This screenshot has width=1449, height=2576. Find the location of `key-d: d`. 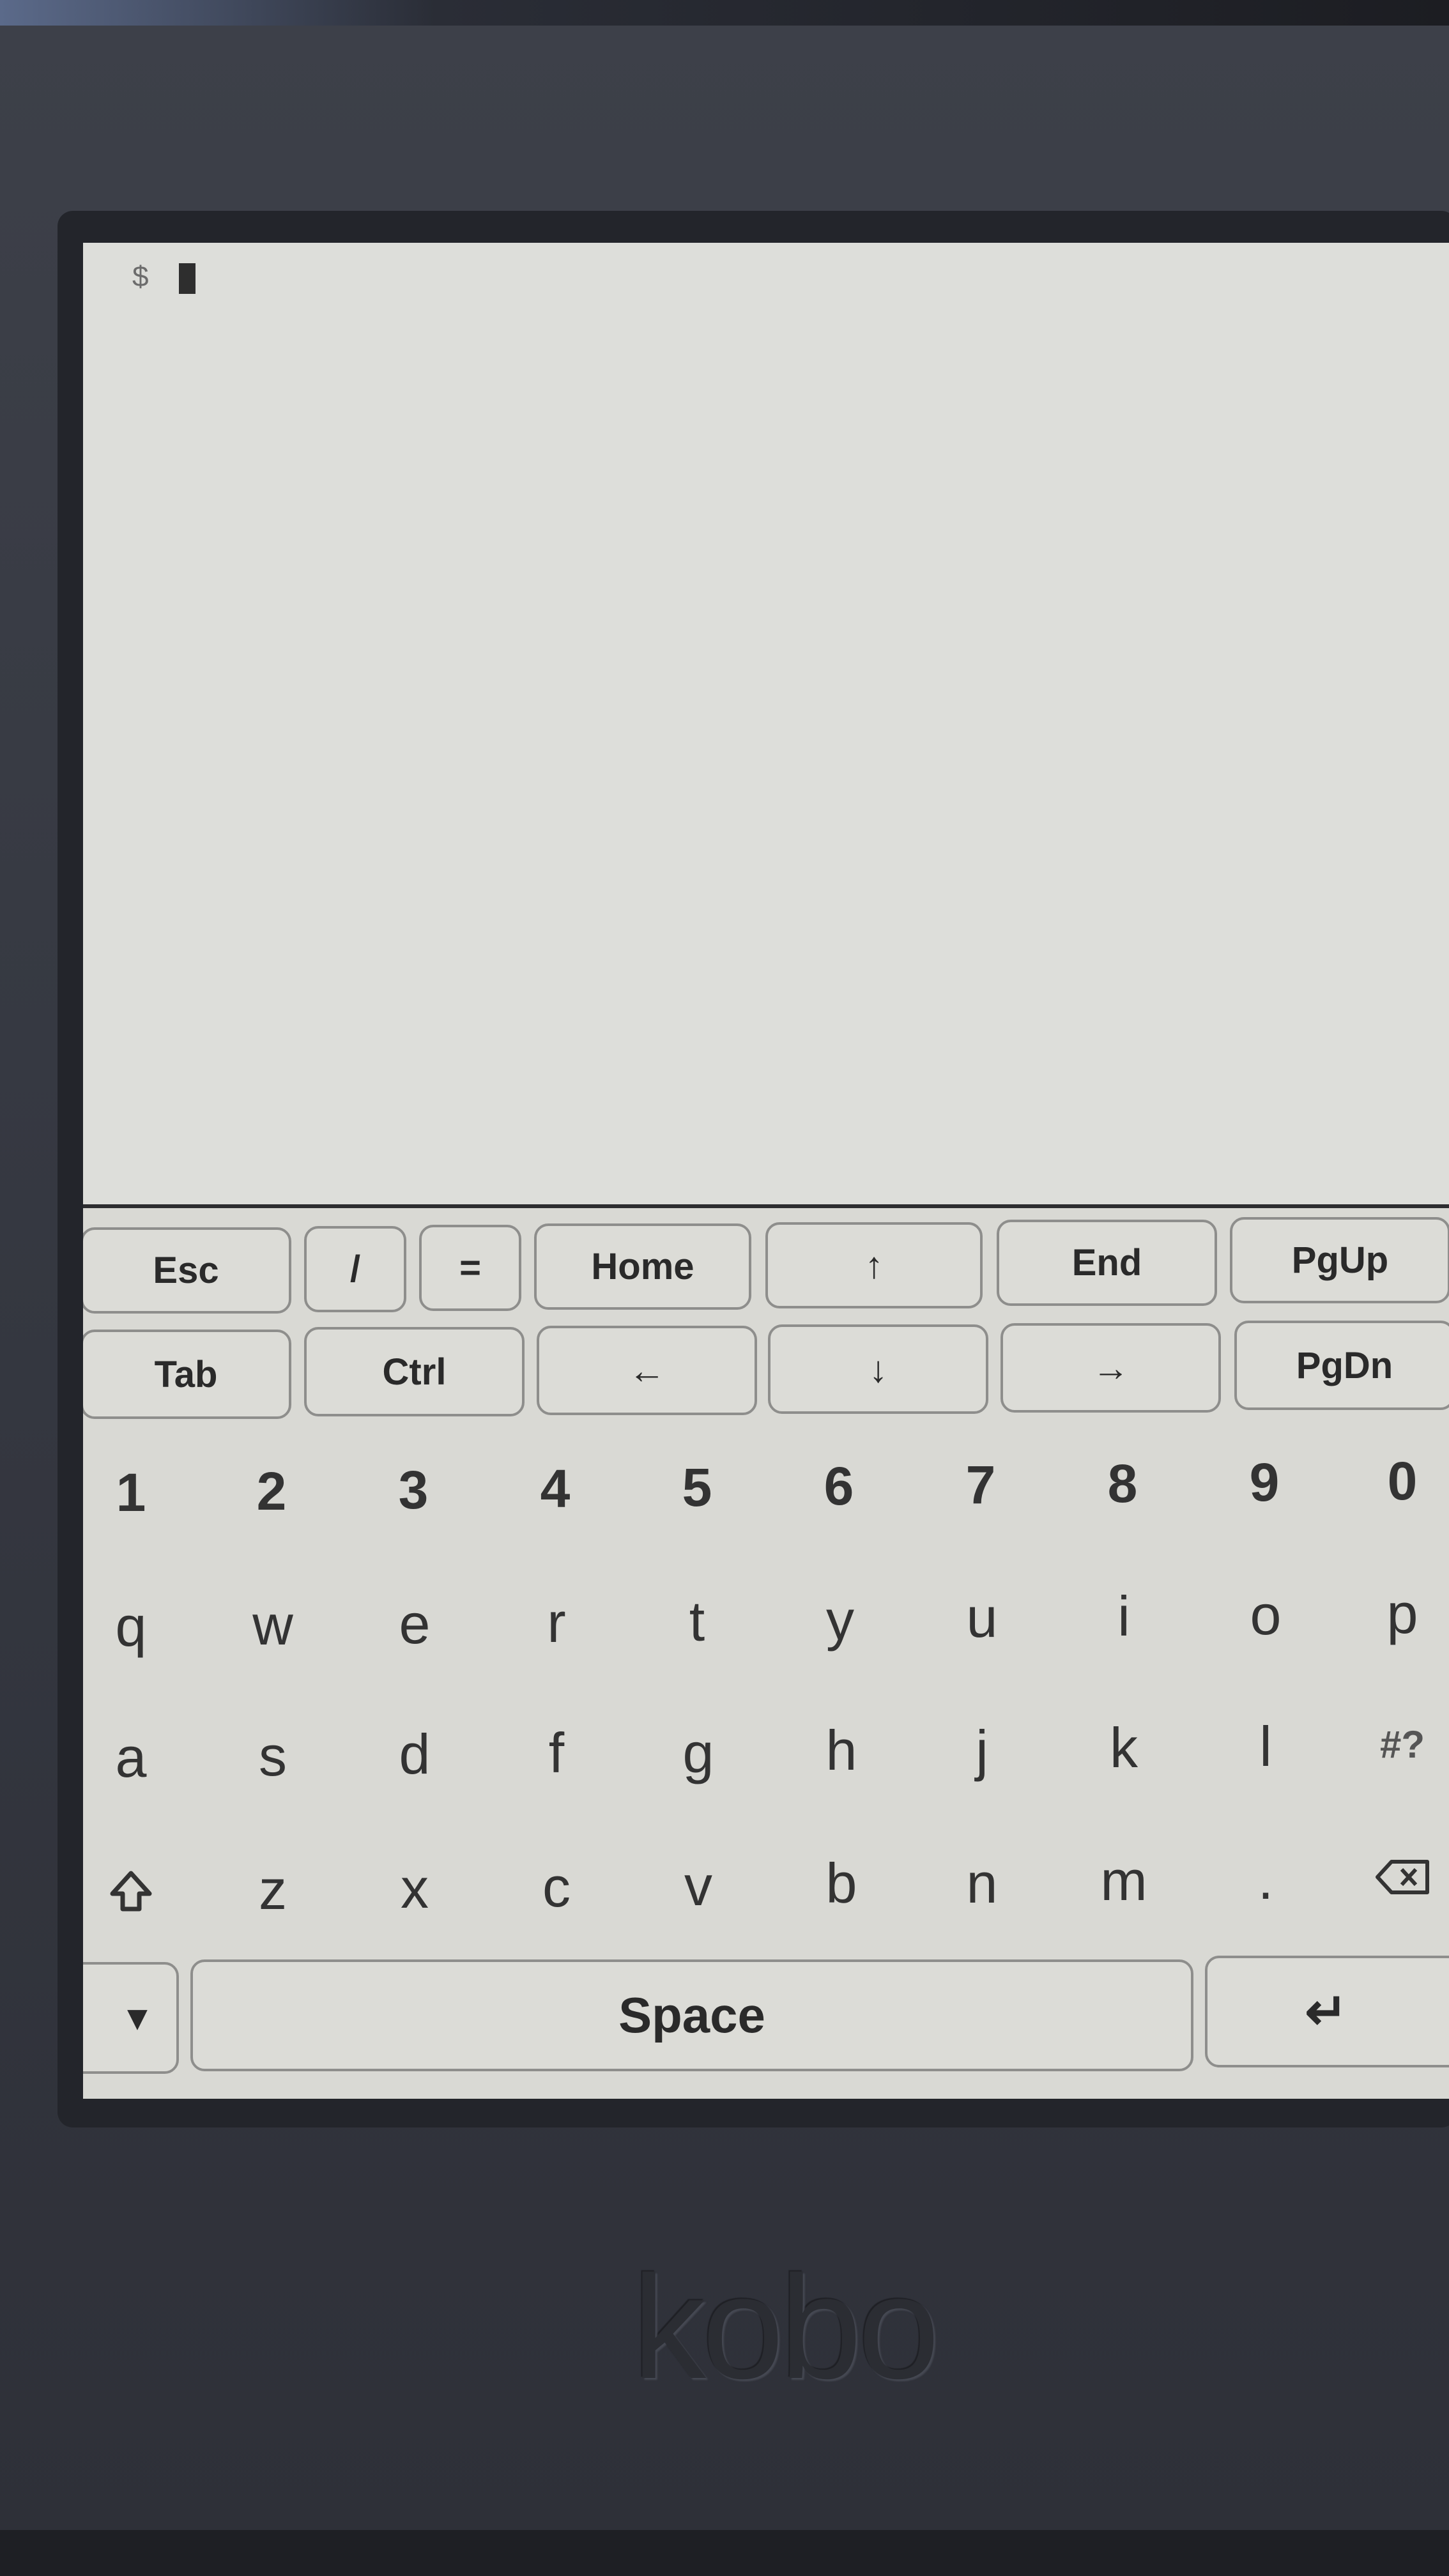

key-d: d is located at coordinates (415, 1754).